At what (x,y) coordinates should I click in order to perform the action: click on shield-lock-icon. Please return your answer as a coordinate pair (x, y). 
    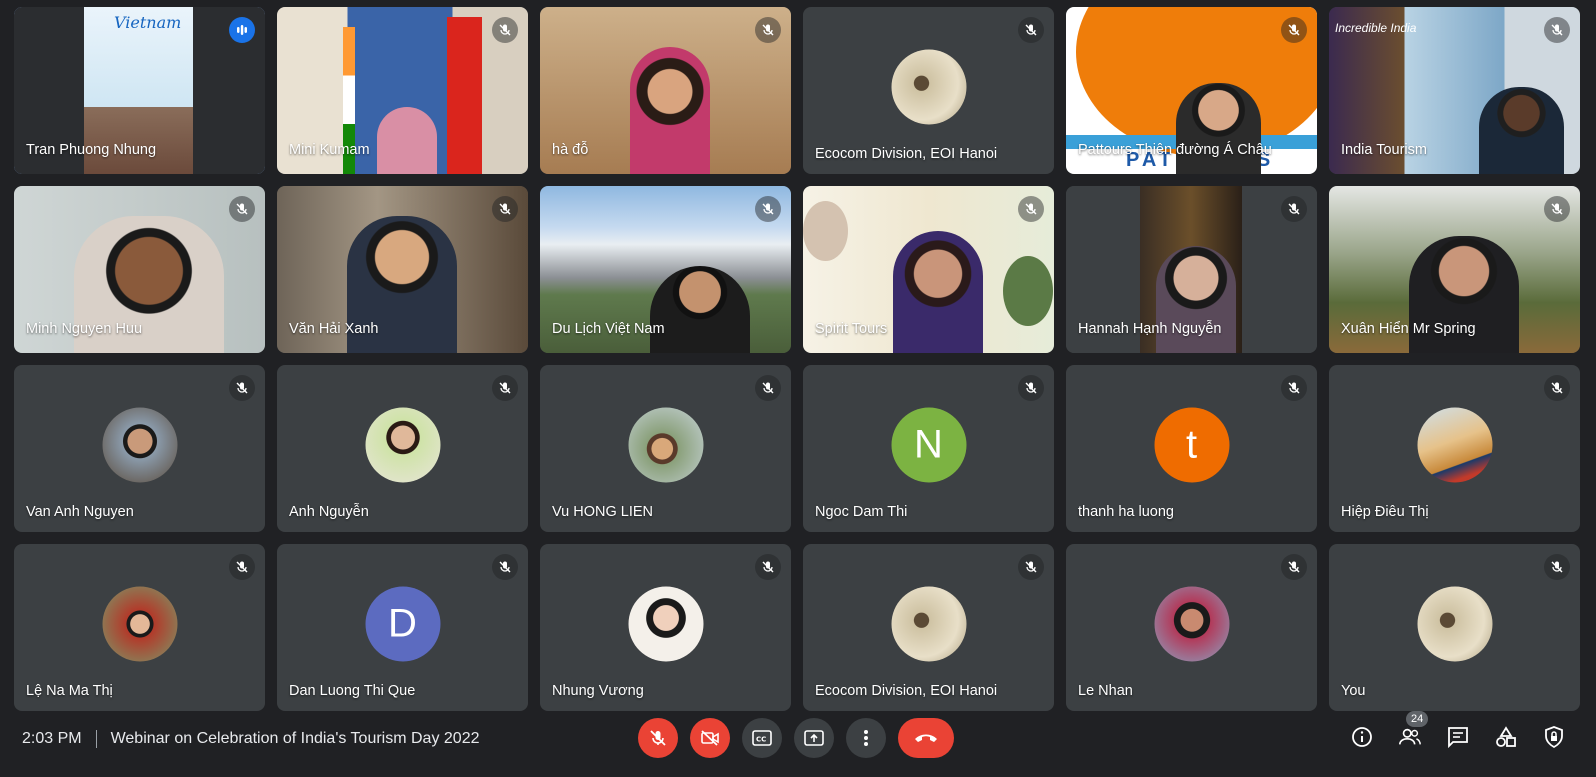
    Looking at the image, I should click on (1554, 737).